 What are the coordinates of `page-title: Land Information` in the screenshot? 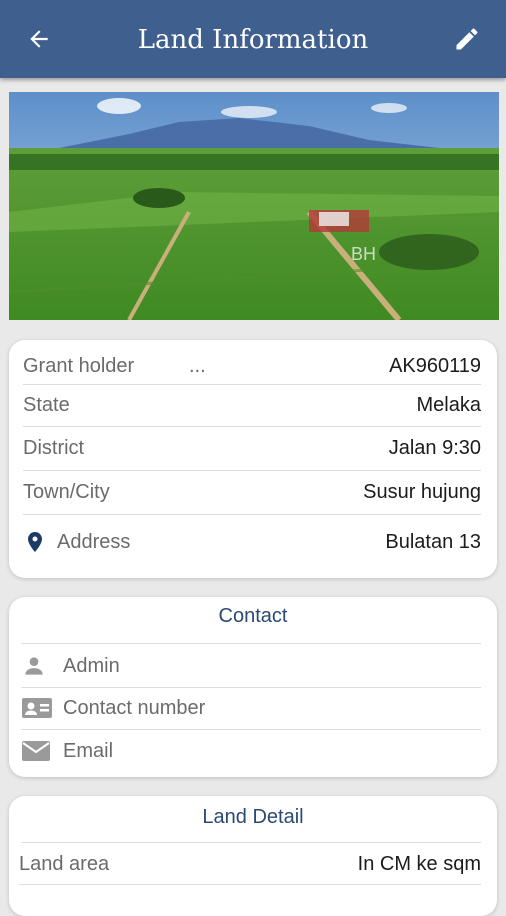 It's located at (253, 40).